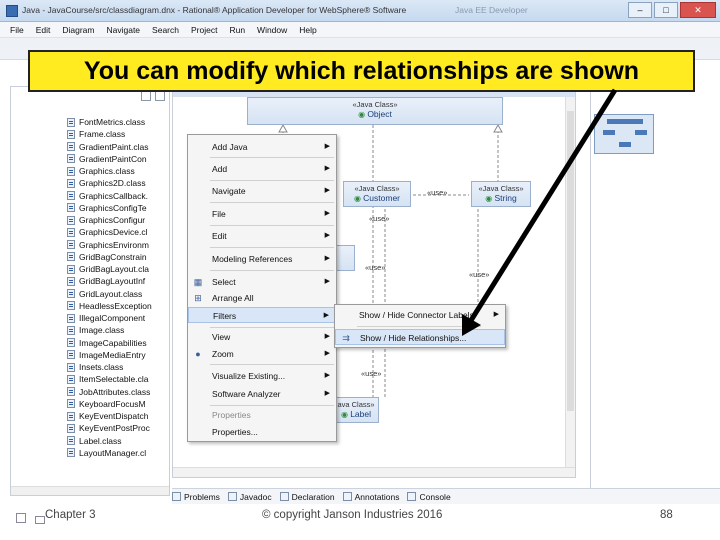 The width and height of the screenshot is (720, 540). I want to click on scrollbar-thumb, so click(570, 261).